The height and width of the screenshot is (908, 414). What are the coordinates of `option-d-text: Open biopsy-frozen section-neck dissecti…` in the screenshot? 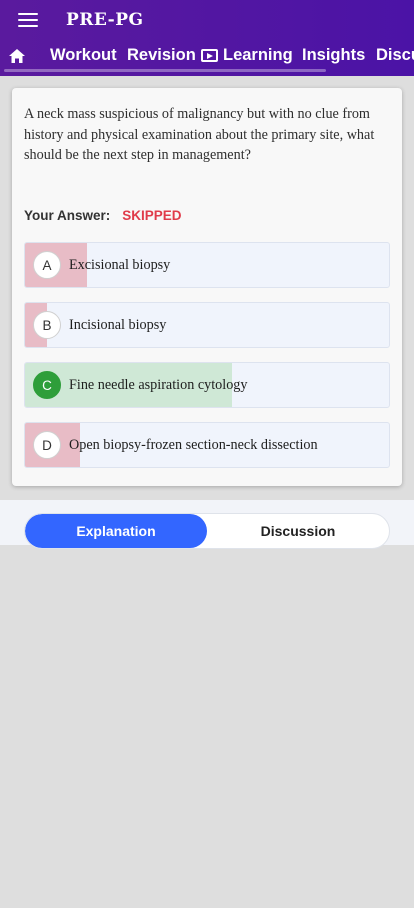 It's located at (193, 445).